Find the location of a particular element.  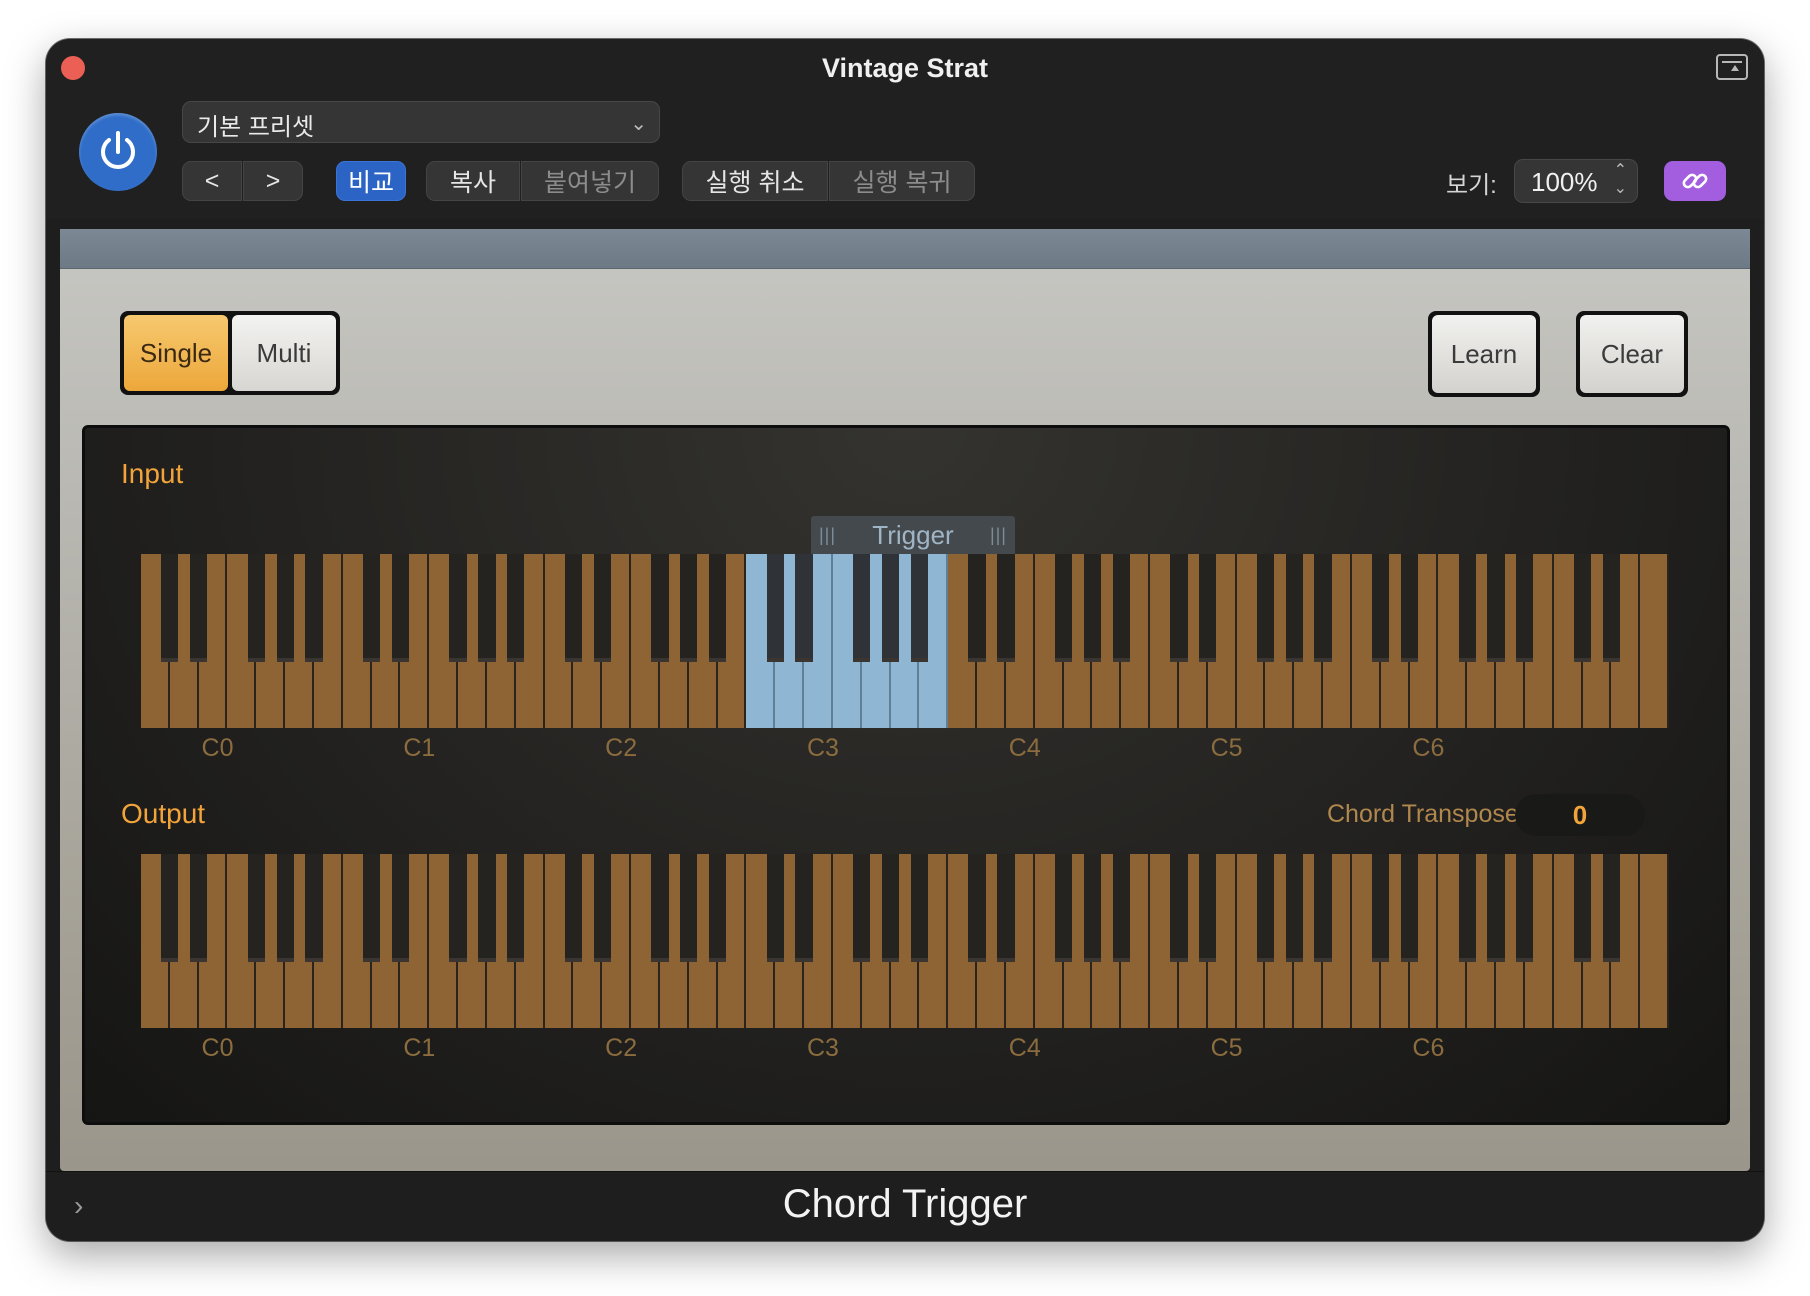

learn-button: Learn is located at coordinates (1484, 354).